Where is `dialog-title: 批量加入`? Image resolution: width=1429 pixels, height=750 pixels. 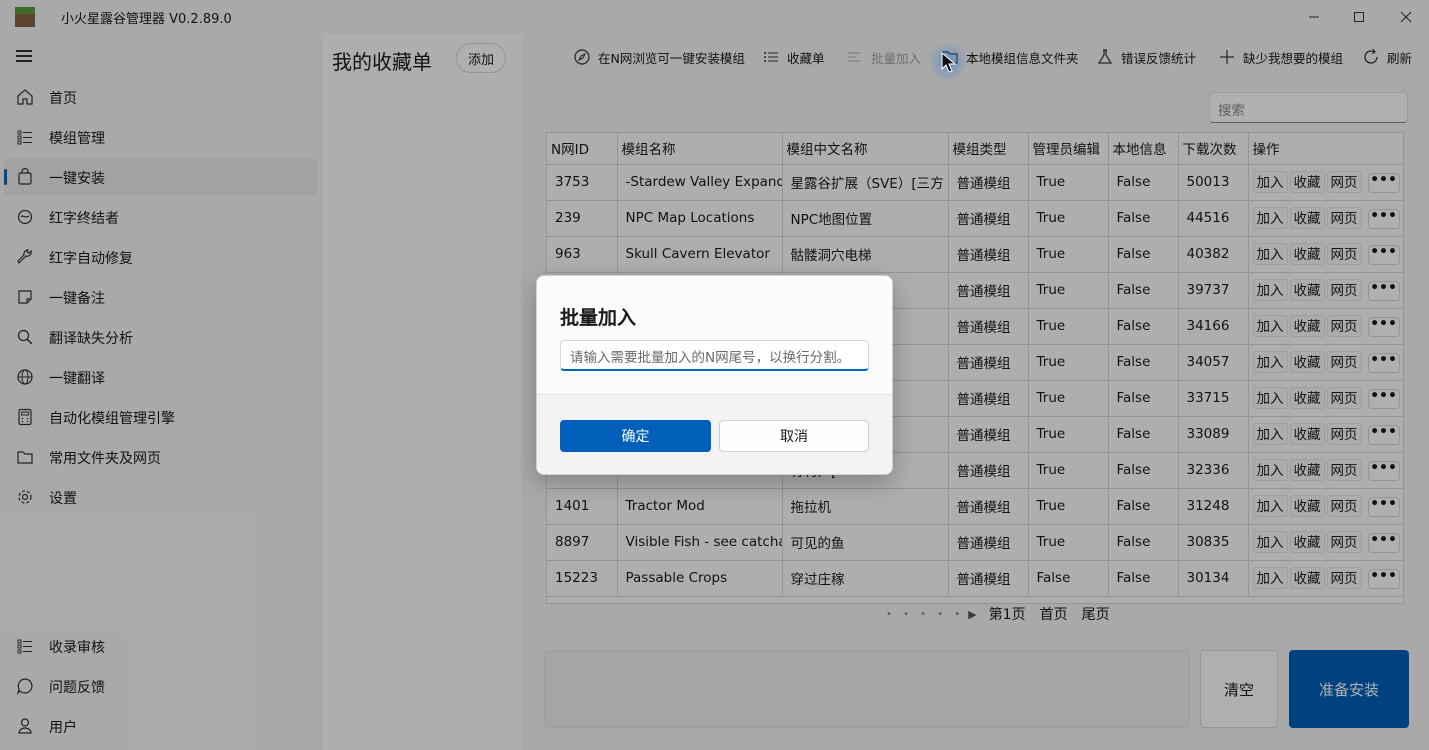 dialog-title: 批量加入 is located at coordinates (598, 318).